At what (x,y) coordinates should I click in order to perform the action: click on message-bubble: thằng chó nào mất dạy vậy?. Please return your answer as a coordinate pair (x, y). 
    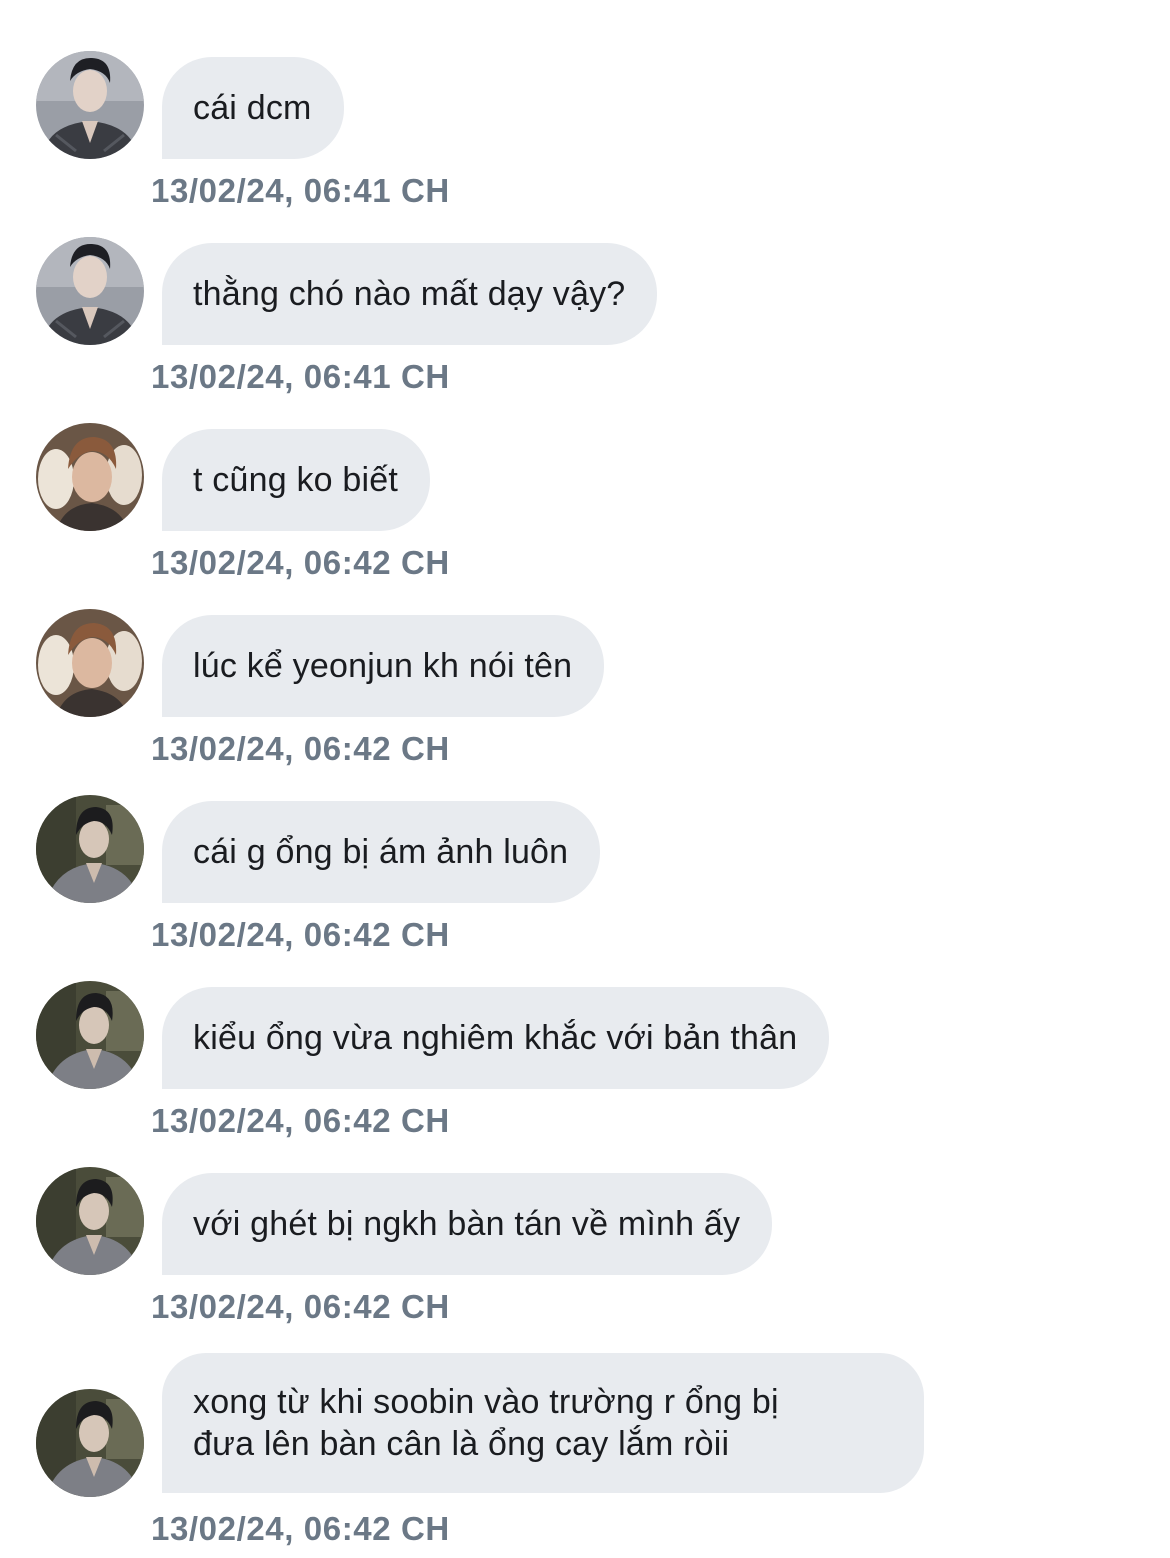
    Looking at the image, I should click on (410, 294).